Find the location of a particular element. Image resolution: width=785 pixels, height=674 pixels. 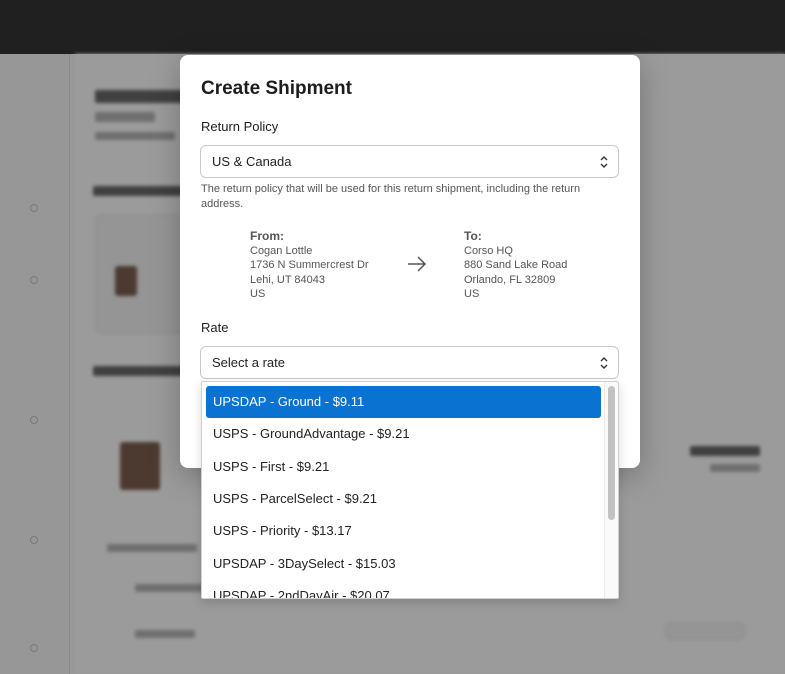

return-policy-label: Return Policy is located at coordinates (240, 126).